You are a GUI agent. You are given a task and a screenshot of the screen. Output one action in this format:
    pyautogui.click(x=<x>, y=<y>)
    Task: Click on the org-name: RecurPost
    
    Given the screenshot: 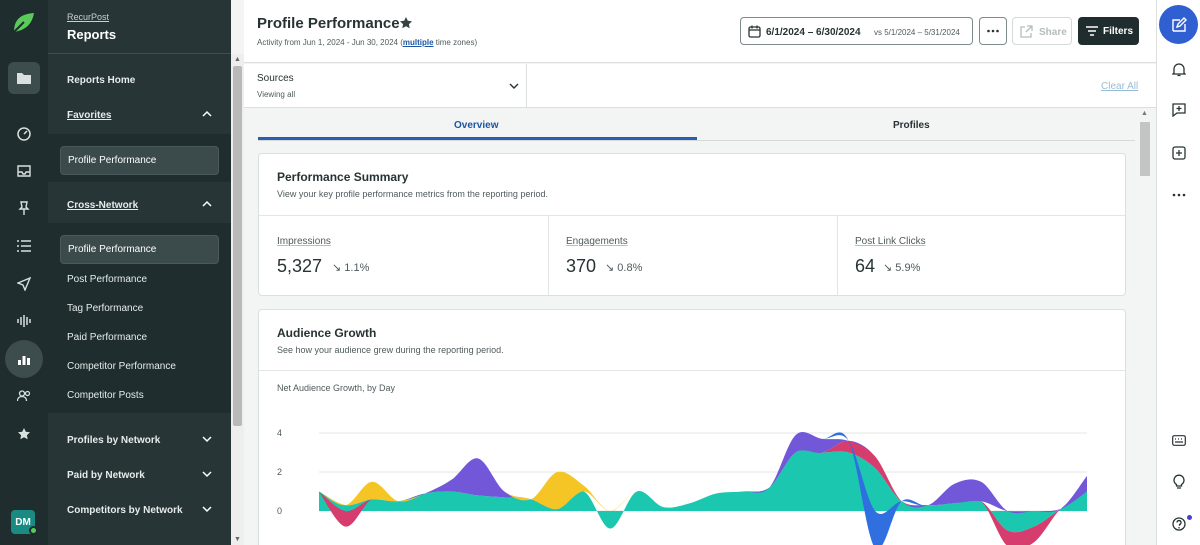 What is the action you would take?
    pyautogui.click(x=88, y=17)
    